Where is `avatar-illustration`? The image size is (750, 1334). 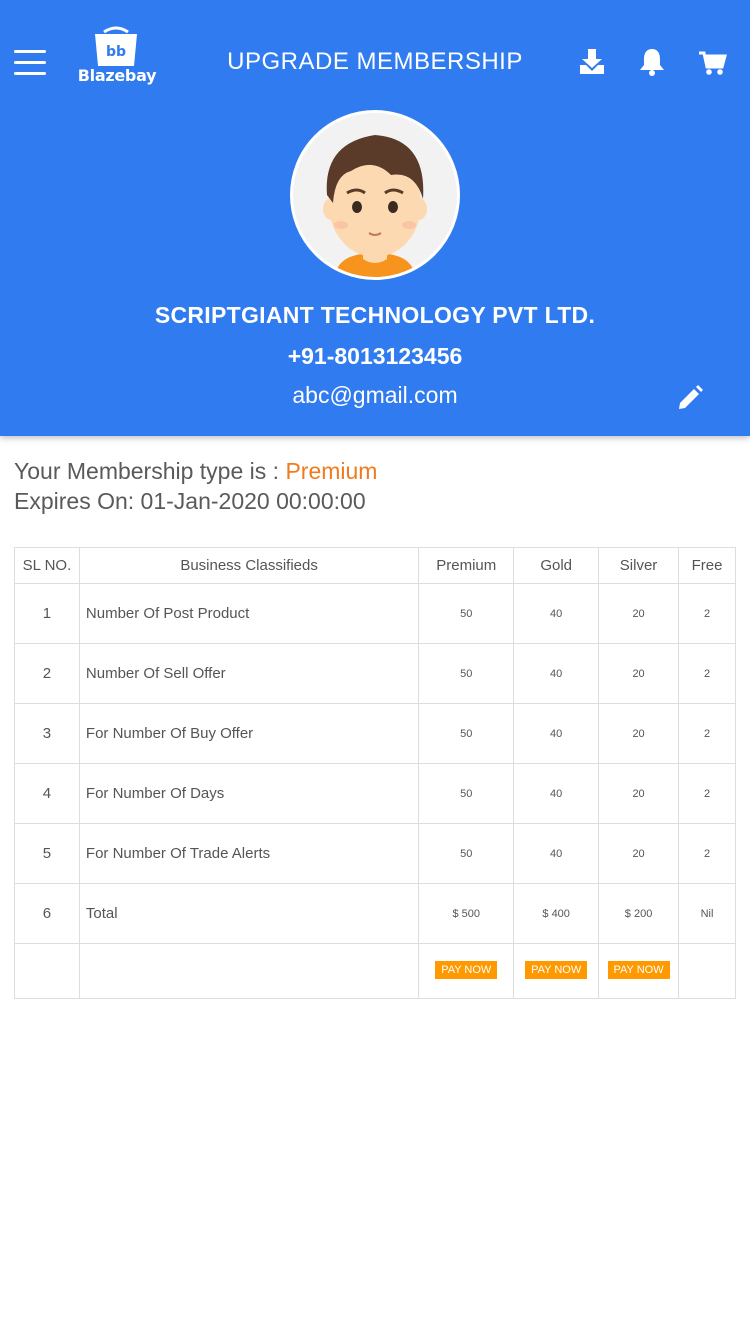
avatar-illustration is located at coordinates (375, 195).